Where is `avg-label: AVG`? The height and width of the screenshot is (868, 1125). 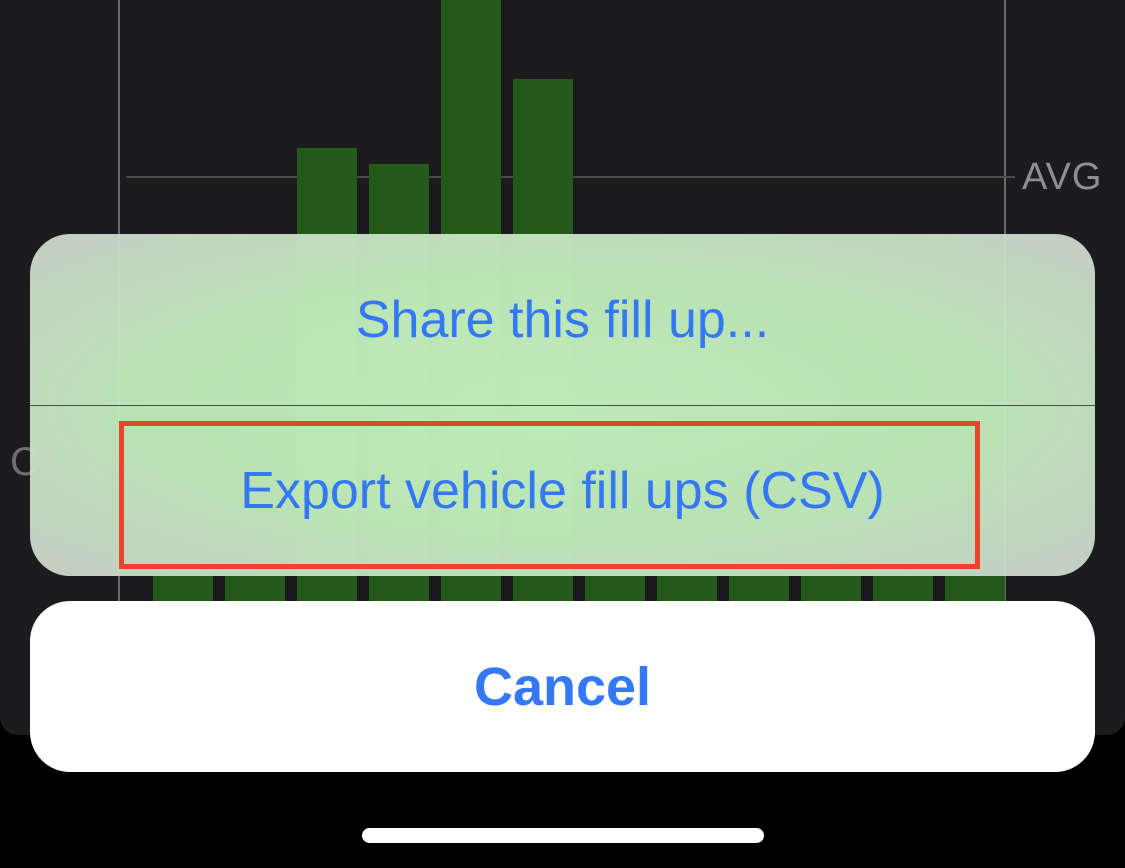
avg-label: AVG is located at coordinates (1062, 177).